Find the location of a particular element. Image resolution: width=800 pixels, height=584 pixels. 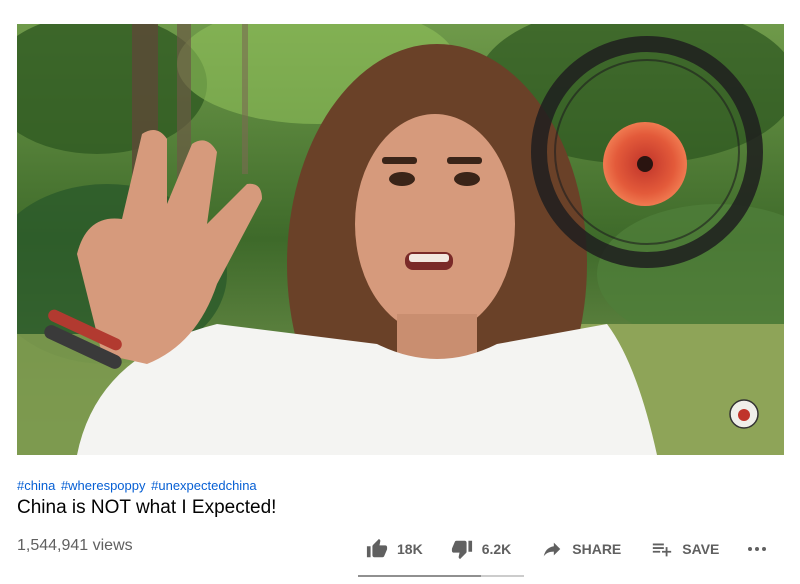

like-button: 18K is located at coordinates (394, 549).